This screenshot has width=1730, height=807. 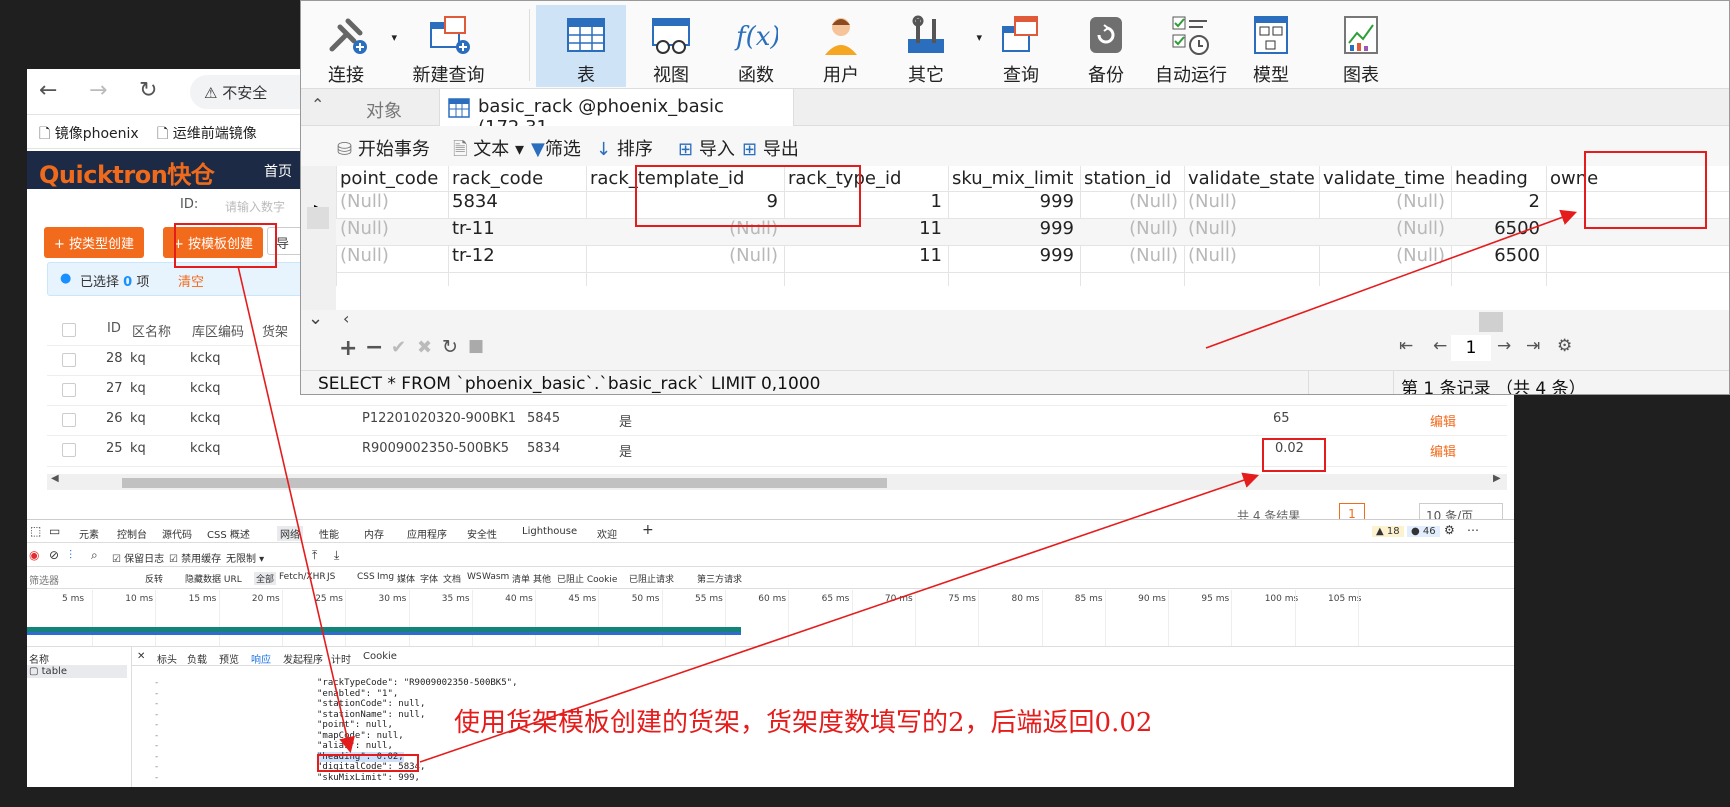 I want to click on tab-performance: 性能, so click(x=329, y=533).